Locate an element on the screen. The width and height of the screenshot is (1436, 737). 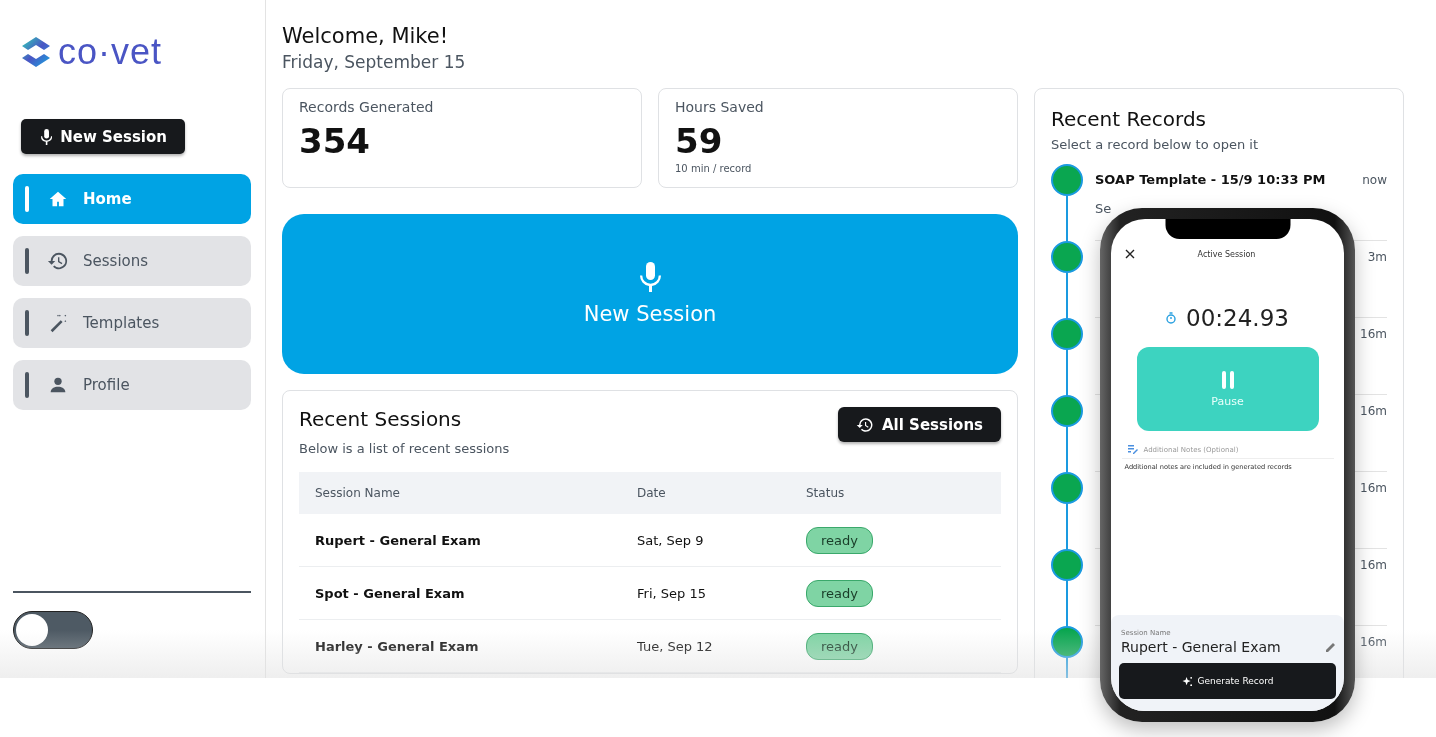
column-header: Session Name is located at coordinates (460, 493).